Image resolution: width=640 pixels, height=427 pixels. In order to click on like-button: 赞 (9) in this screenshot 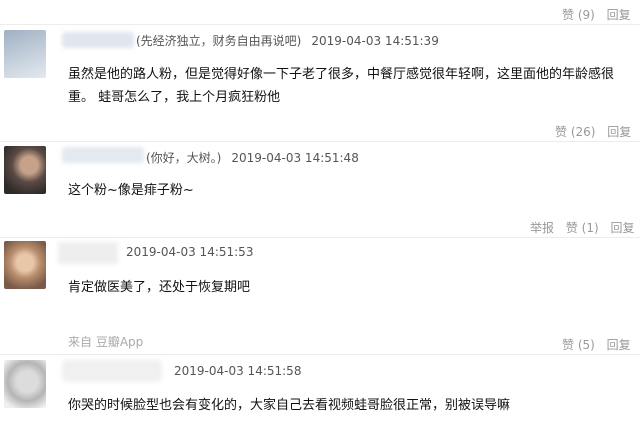, I will do `click(578, 15)`.